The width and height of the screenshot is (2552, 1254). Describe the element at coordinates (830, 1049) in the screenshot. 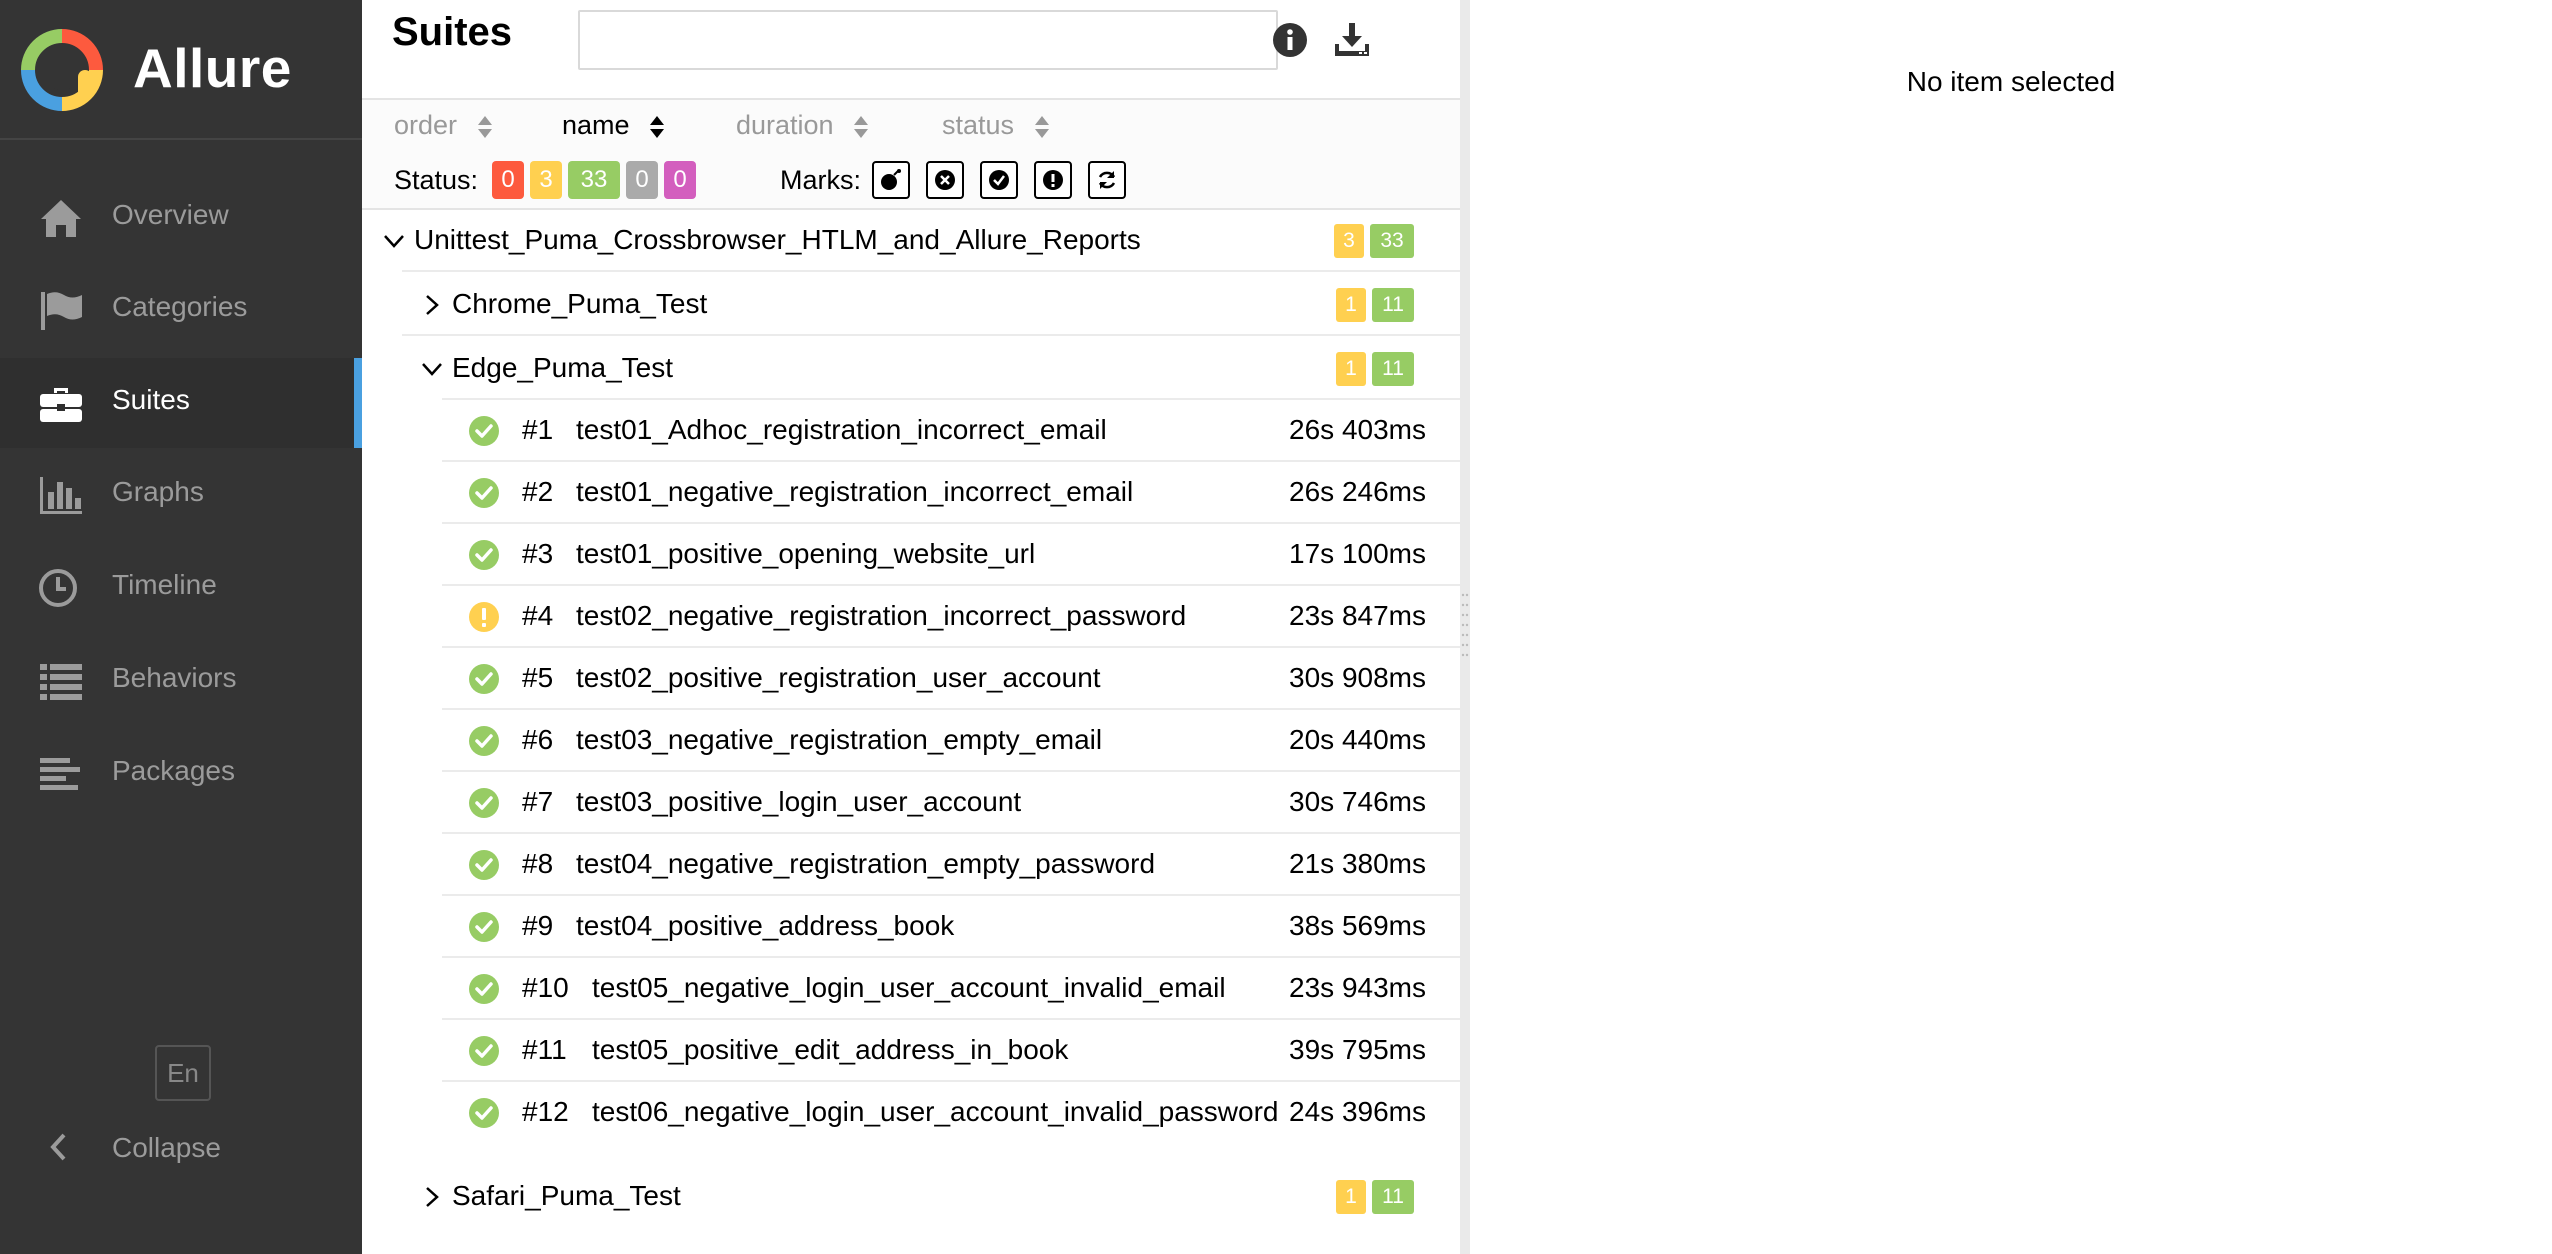

I see `test-name: test05_positive_edit_address_in_book` at that location.